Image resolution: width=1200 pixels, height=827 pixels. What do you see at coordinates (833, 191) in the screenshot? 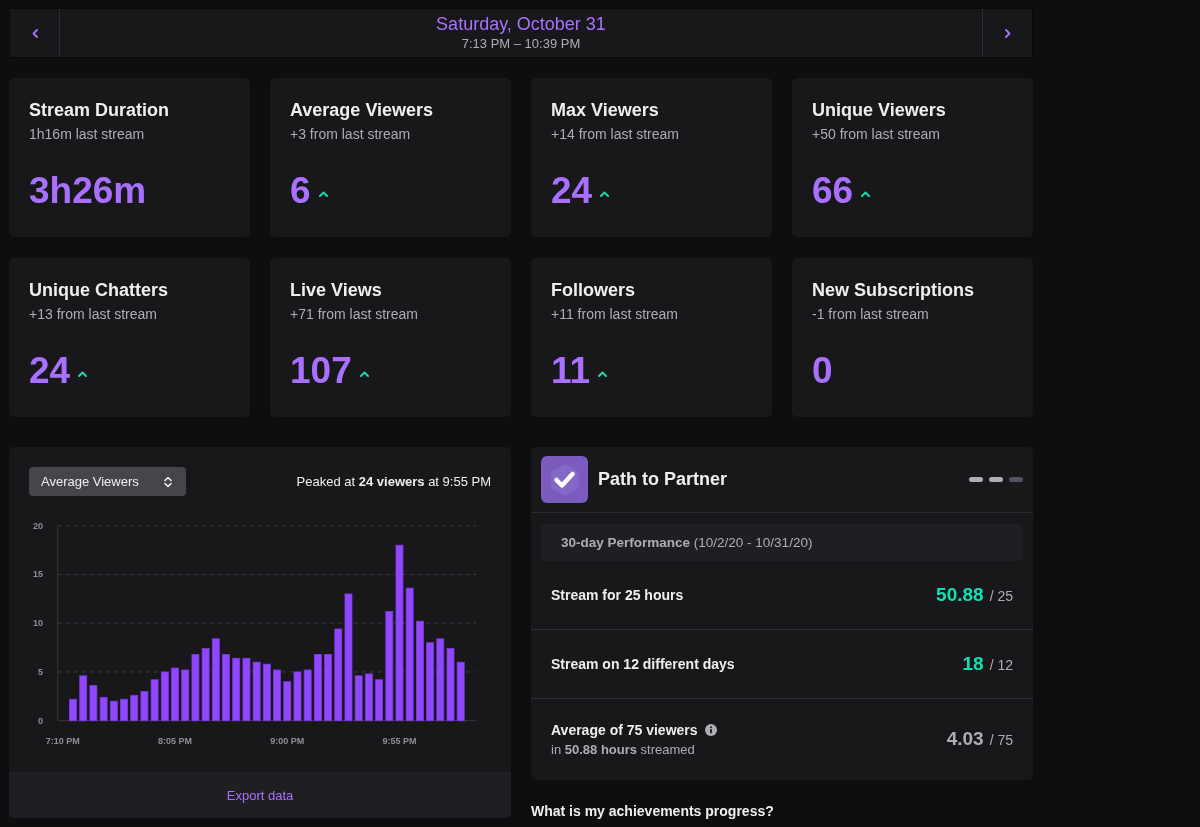
I see `stat-value: 66` at bounding box center [833, 191].